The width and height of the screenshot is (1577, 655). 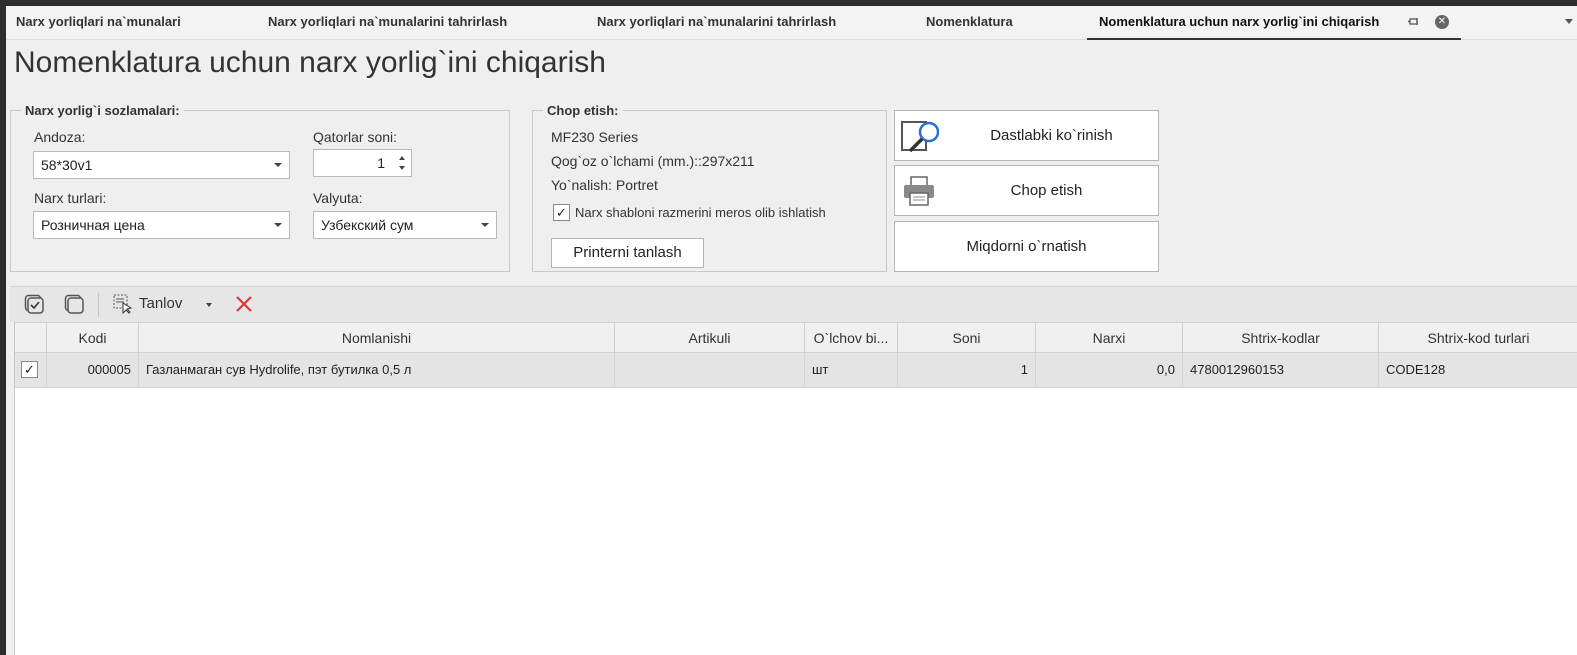 What do you see at coordinates (70, 198) in the screenshot?
I see `price-types-label: Narx turlari:` at bounding box center [70, 198].